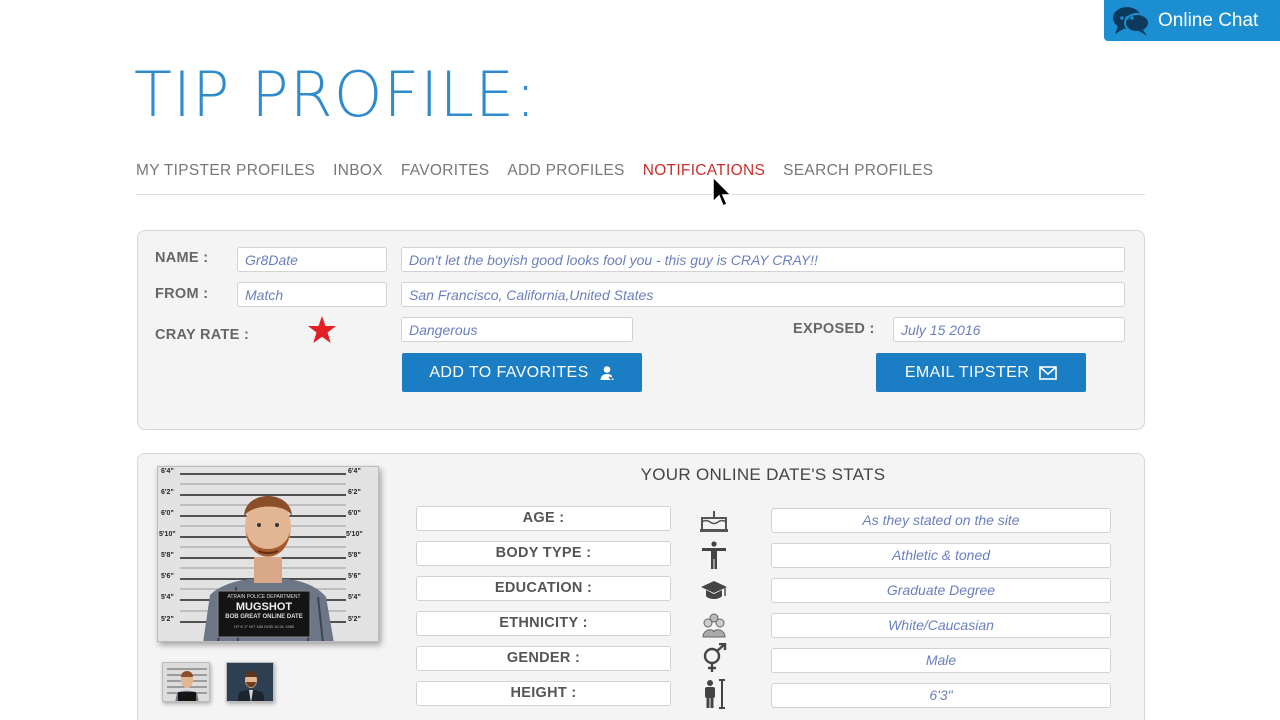 The image size is (1280, 720). I want to click on email-tipster-button: EMAIL TIPSTER, so click(981, 372).